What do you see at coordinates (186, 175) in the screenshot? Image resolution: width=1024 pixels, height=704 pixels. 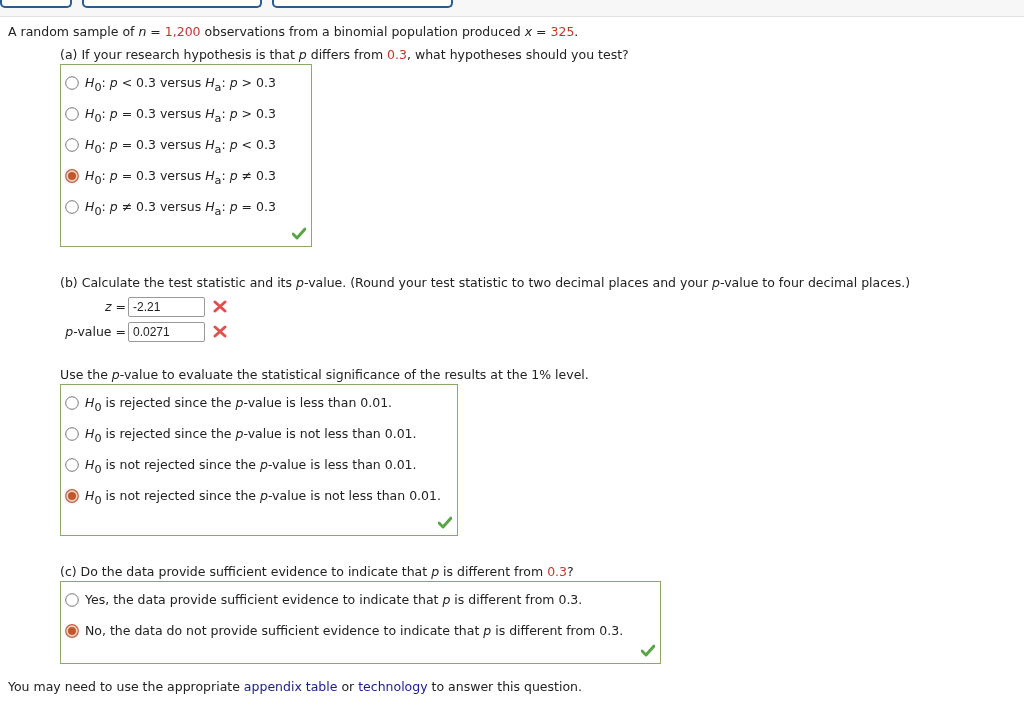 I see `radio-option: H$_{0}$: p = 0.3 versus H$_{a}$: p ≠ 0.3` at bounding box center [186, 175].